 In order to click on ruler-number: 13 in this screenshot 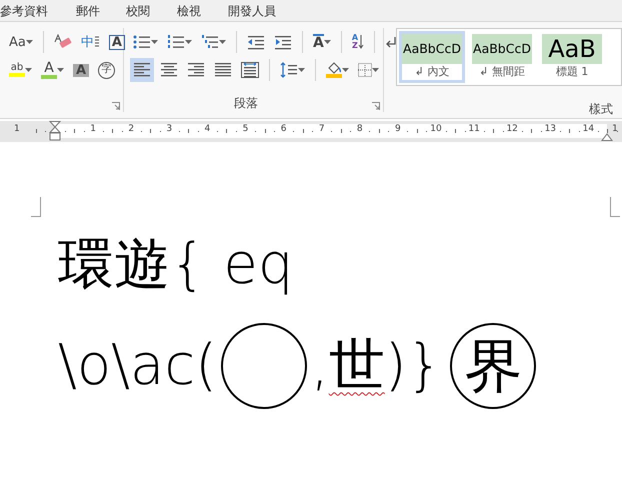, I will do `click(550, 129)`.